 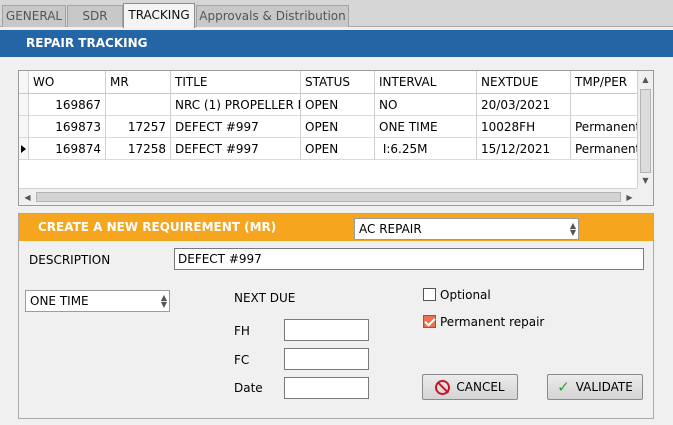 What do you see at coordinates (443, 387) in the screenshot?
I see `cancel-icon` at bounding box center [443, 387].